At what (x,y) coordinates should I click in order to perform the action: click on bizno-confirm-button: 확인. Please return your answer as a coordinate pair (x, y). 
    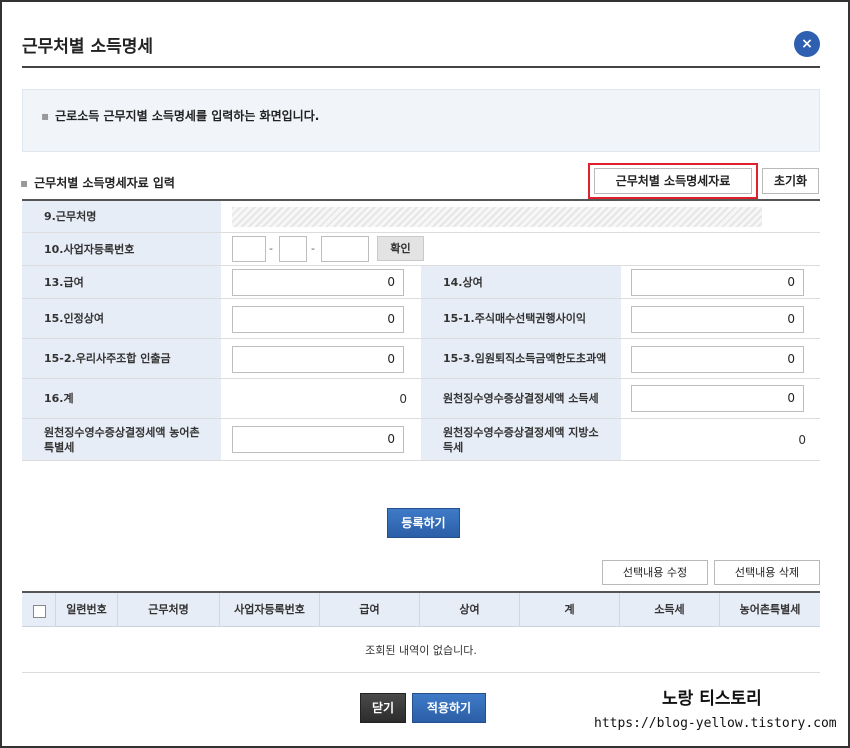
    Looking at the image, I should click on (400, 248).